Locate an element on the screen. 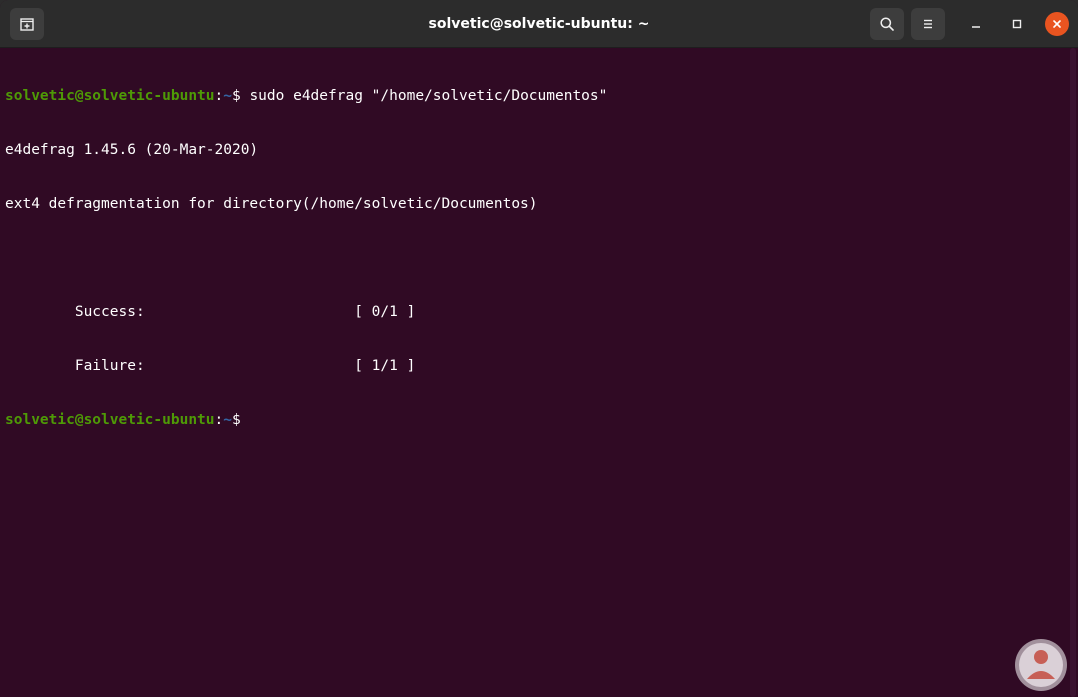  solvetic-watermark is located at coordinates (1041, 665).